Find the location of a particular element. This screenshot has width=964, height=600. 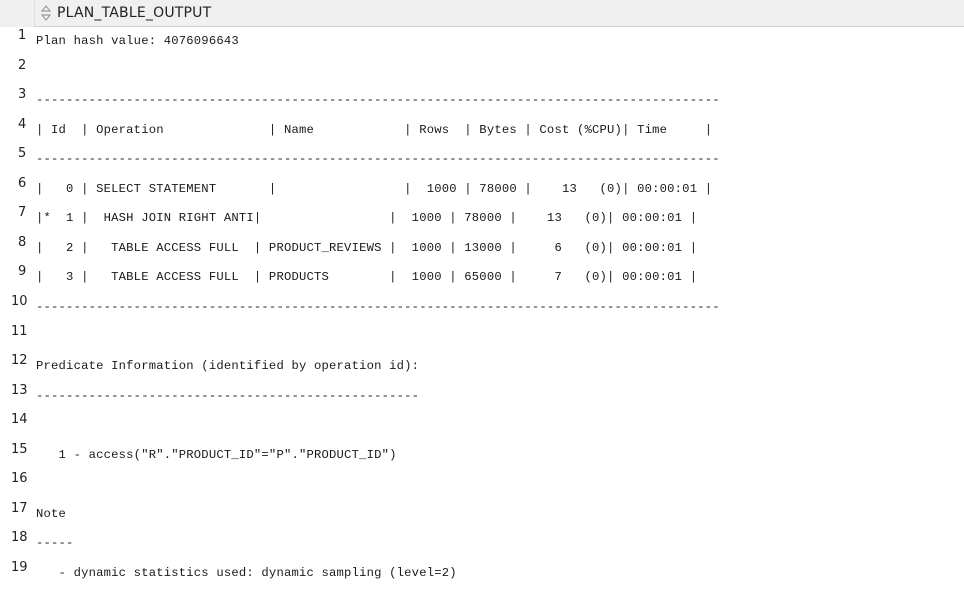

grid-corner is located at coordinates (17, 13).